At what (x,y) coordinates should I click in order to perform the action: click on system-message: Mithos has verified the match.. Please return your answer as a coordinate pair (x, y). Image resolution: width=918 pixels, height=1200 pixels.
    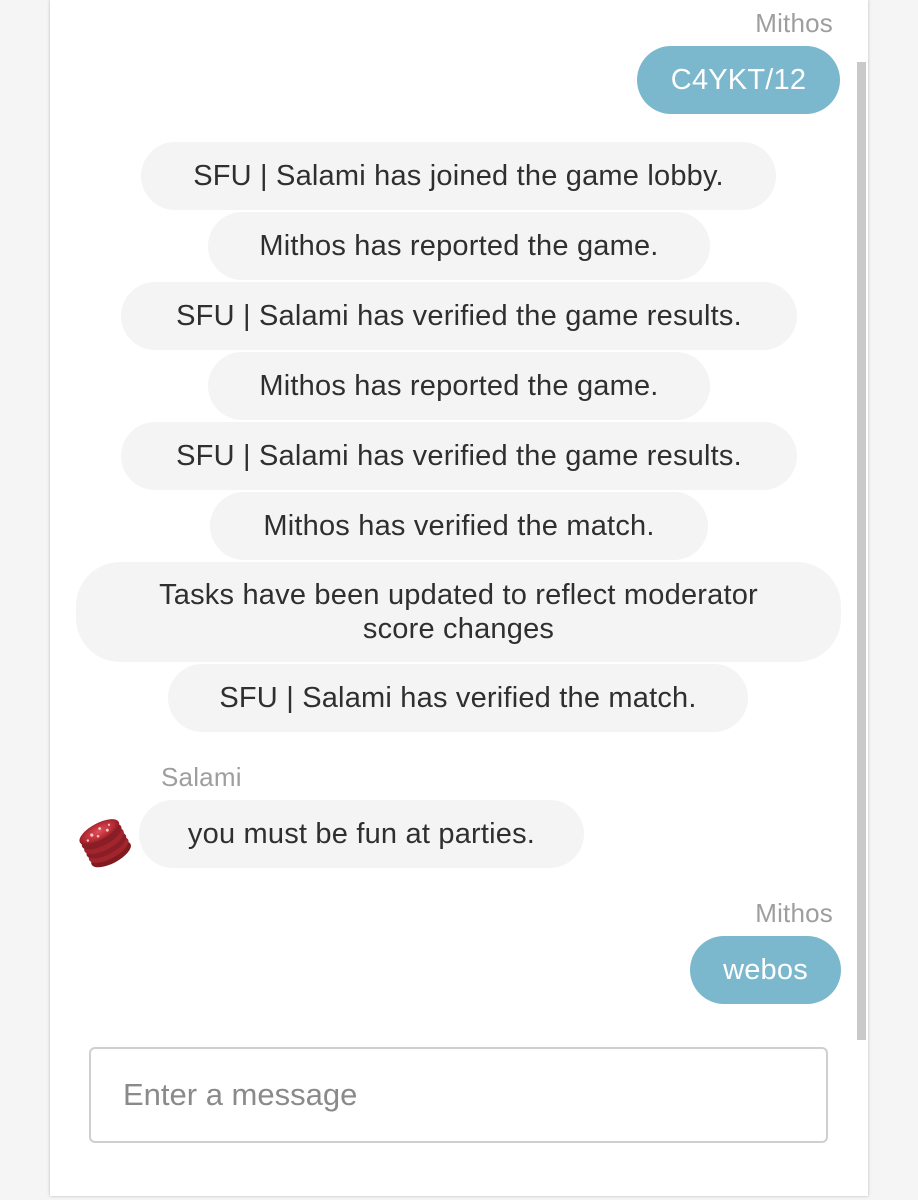
    Looking at the image, I should click on (459, 526).